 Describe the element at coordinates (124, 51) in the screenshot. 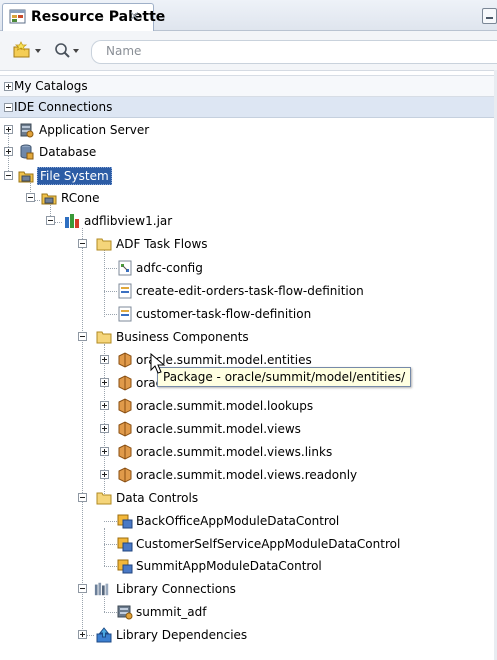

I see `search-placeholder: Name` at that location.